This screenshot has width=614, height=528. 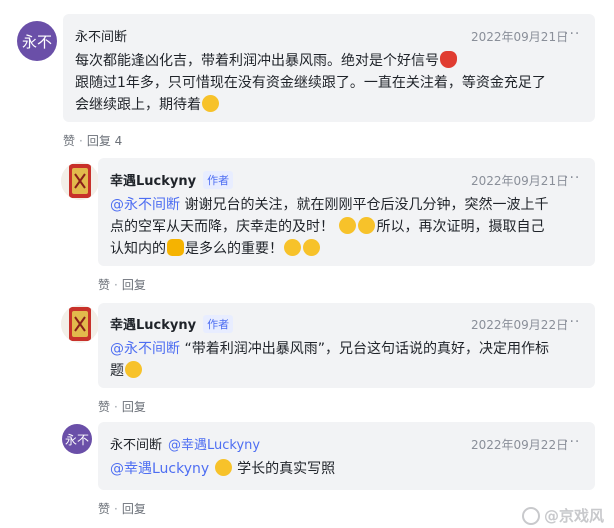 I want to click on watermark: @京戏风, so click(x=562, y=515).